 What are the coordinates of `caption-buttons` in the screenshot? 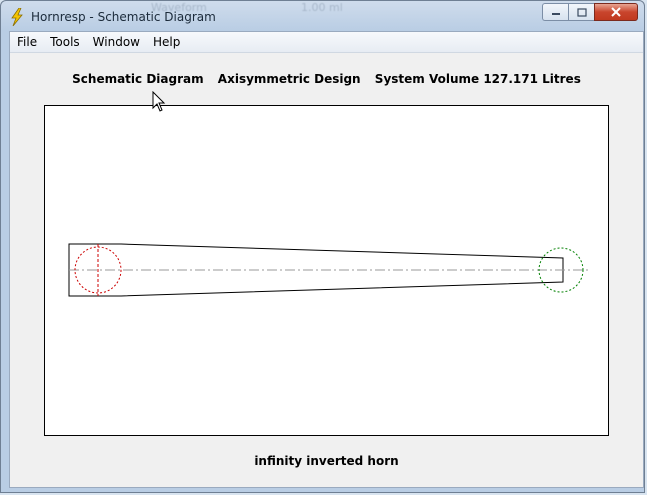 It's located at (590, 12).